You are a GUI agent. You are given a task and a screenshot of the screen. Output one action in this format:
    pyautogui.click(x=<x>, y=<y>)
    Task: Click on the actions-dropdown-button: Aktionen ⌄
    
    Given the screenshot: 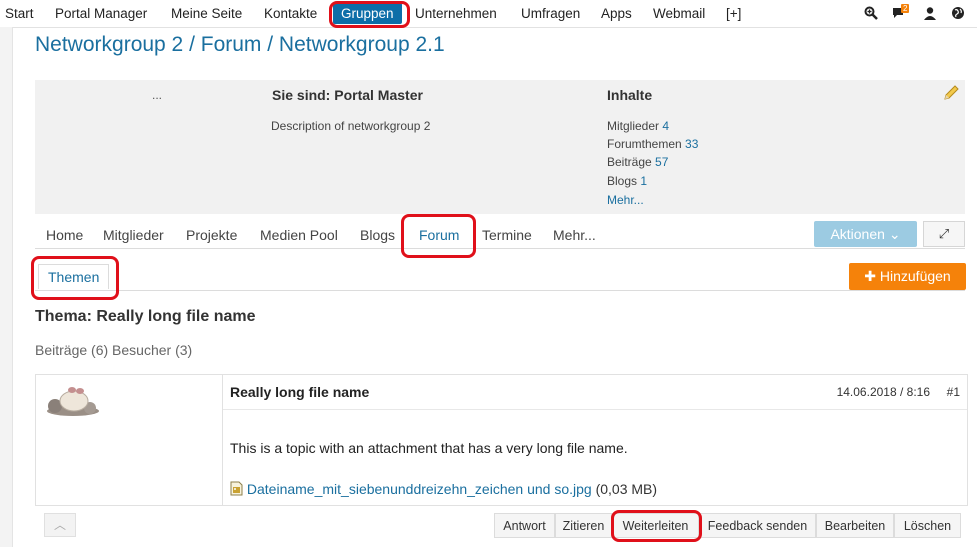 What is the action you would take?
    pyautogui.click(x=865, y=234)
    